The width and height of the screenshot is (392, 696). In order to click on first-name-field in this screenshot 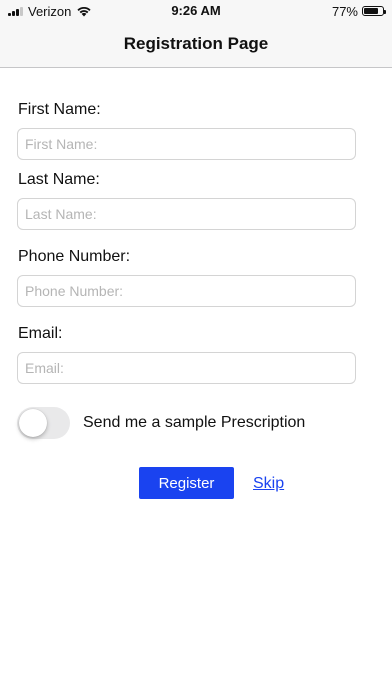, I will do `click(186, 144)`.